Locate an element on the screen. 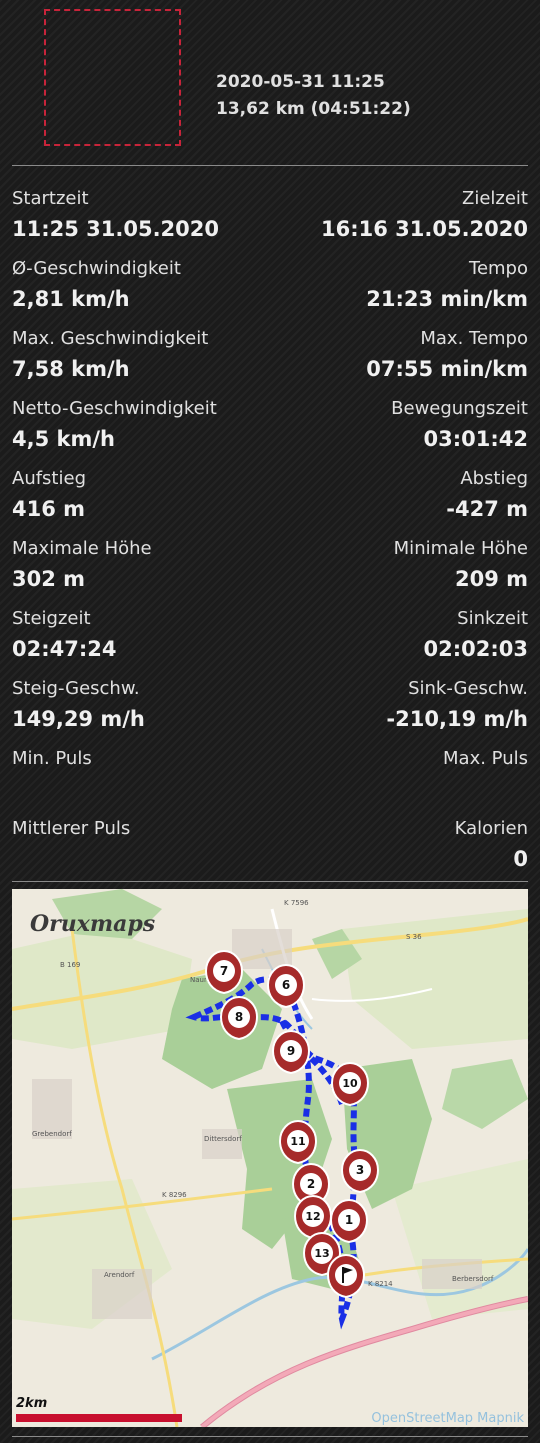 Image resolution: width=540 pixels, height=1443 pixels. stat-label-pace: Tempo is located at coordinates (498, 268).